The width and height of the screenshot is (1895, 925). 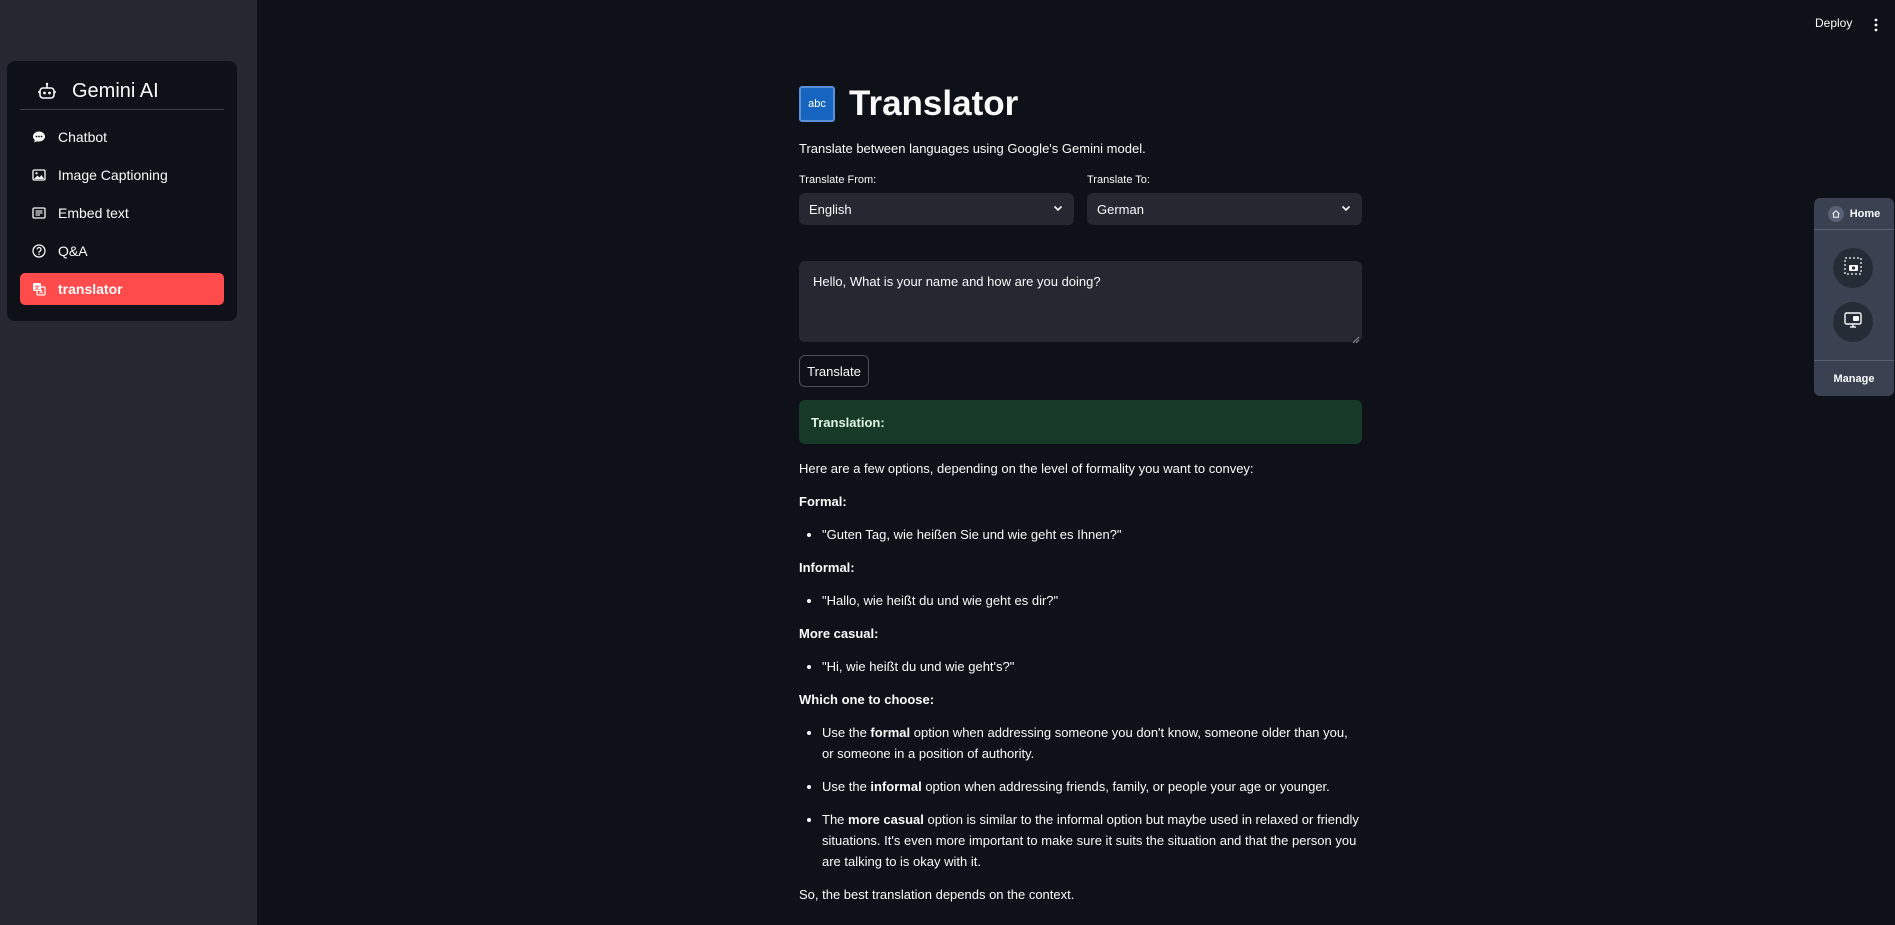 I want to click on sidebar-item-embed-text: Embed text, so click(x=122, y=213).